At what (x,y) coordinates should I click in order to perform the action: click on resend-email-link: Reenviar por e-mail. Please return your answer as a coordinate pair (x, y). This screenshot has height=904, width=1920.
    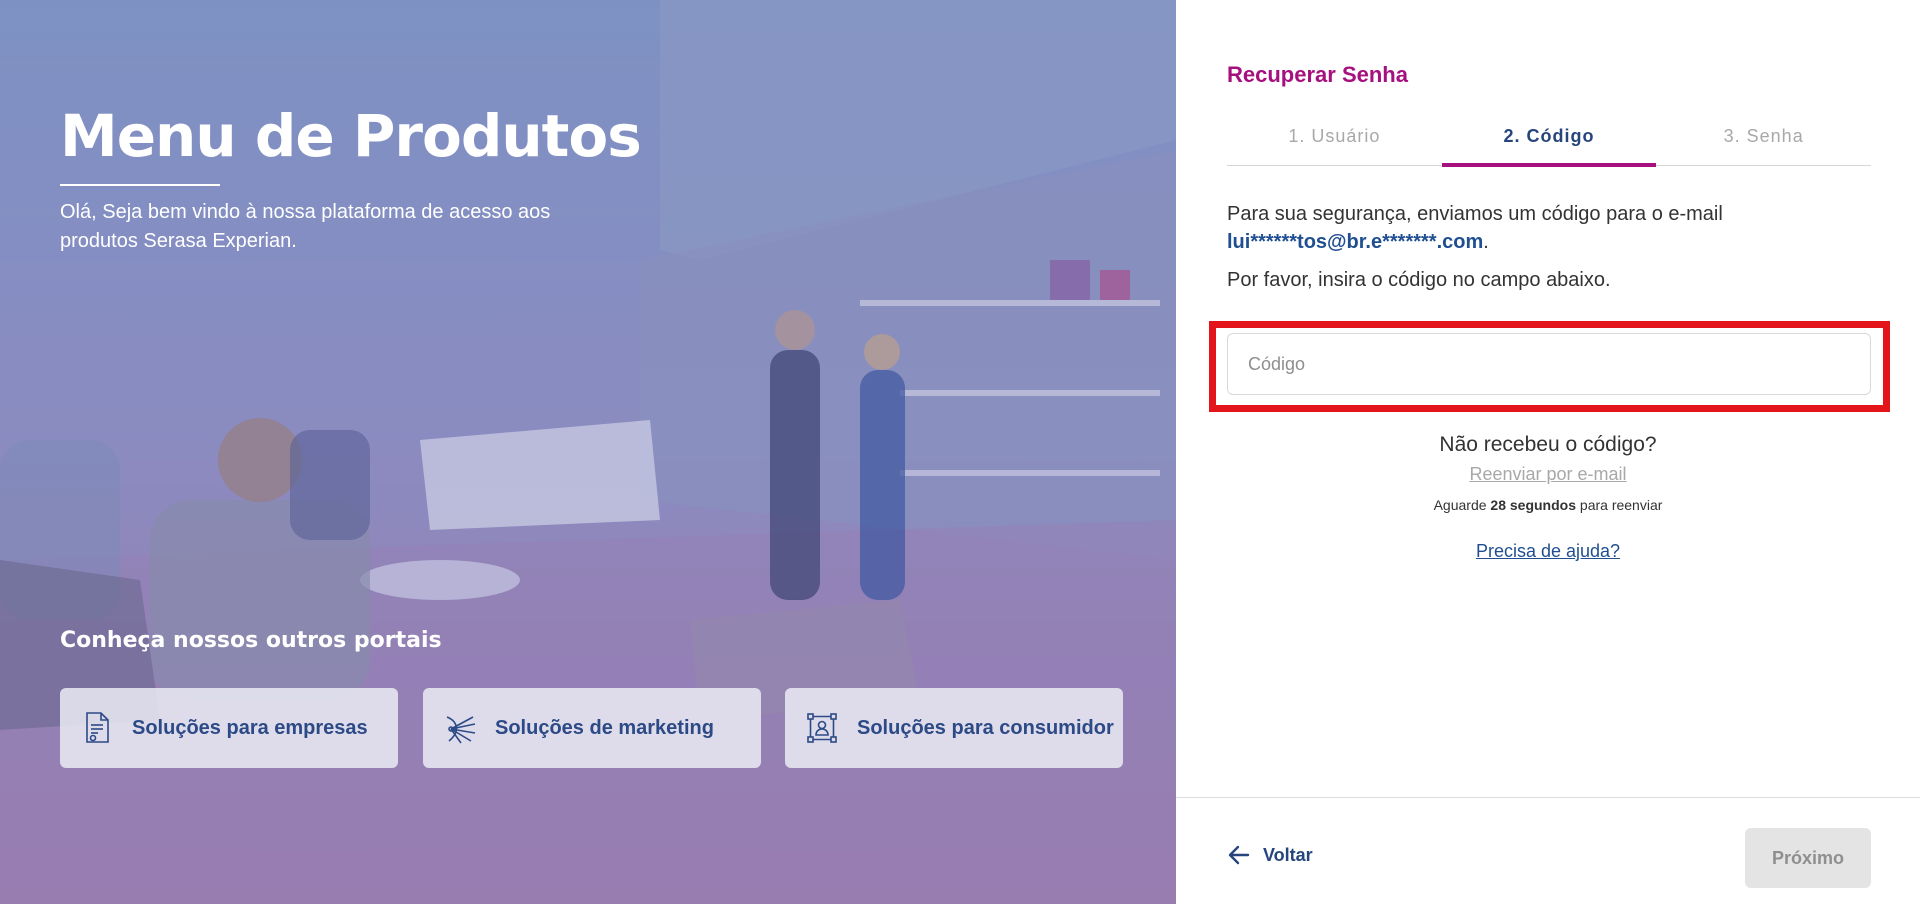
    Looking at the image, I should click on (1548, 474).